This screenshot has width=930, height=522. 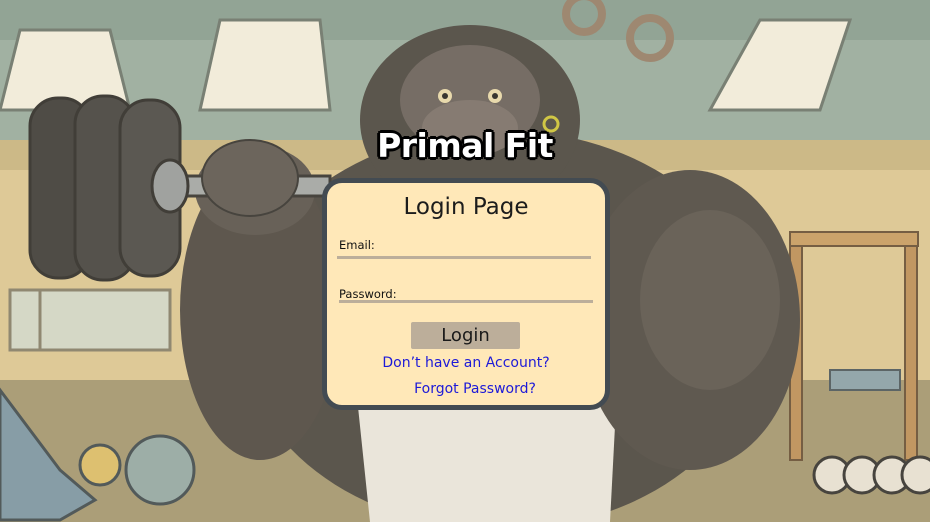 I want to click on password-field, so click(x=466, y=295).